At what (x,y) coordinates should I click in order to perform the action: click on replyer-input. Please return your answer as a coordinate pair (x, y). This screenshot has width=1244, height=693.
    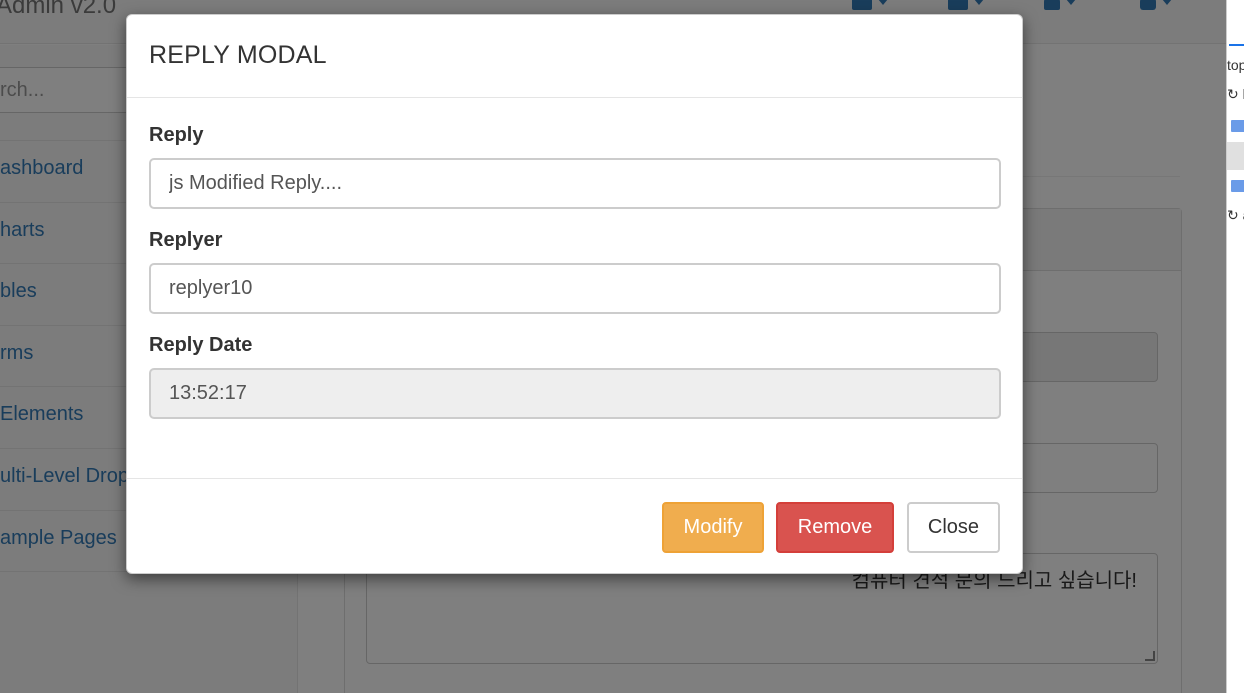
    Looking at the image, I should click on (575, 288).